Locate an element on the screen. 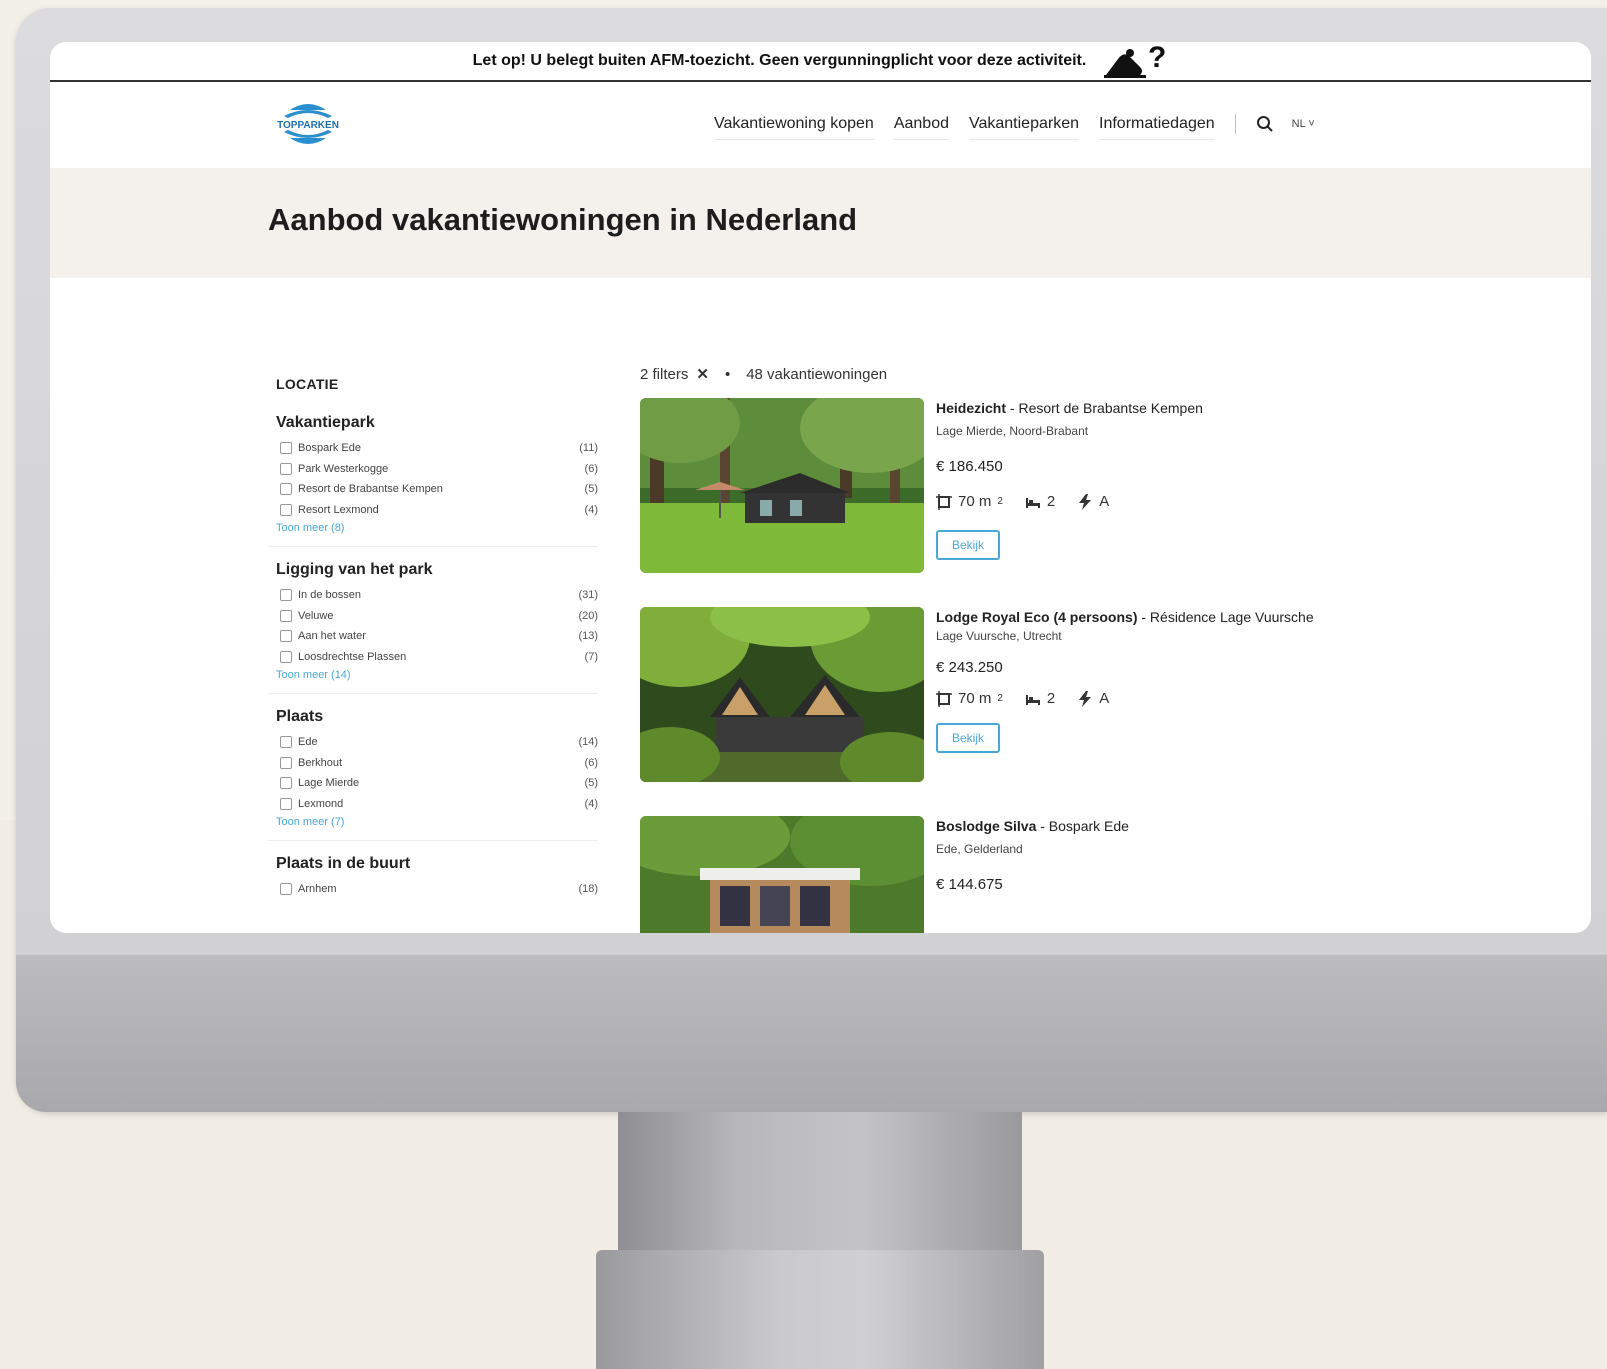 This screenshot has height=1369, width=1607. filter-option-count: (18) is located at coordinates (588, 889).